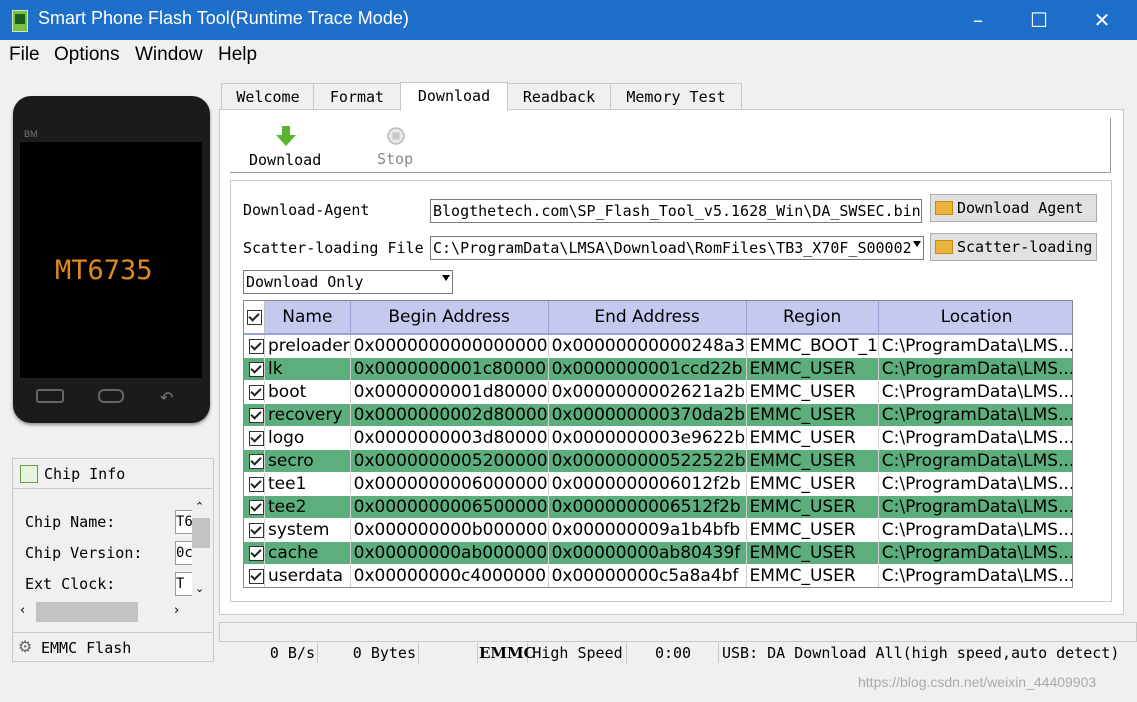  Describe the element at coordinates (678, 632) in the screenshot. I see `progress-bar` at that location.